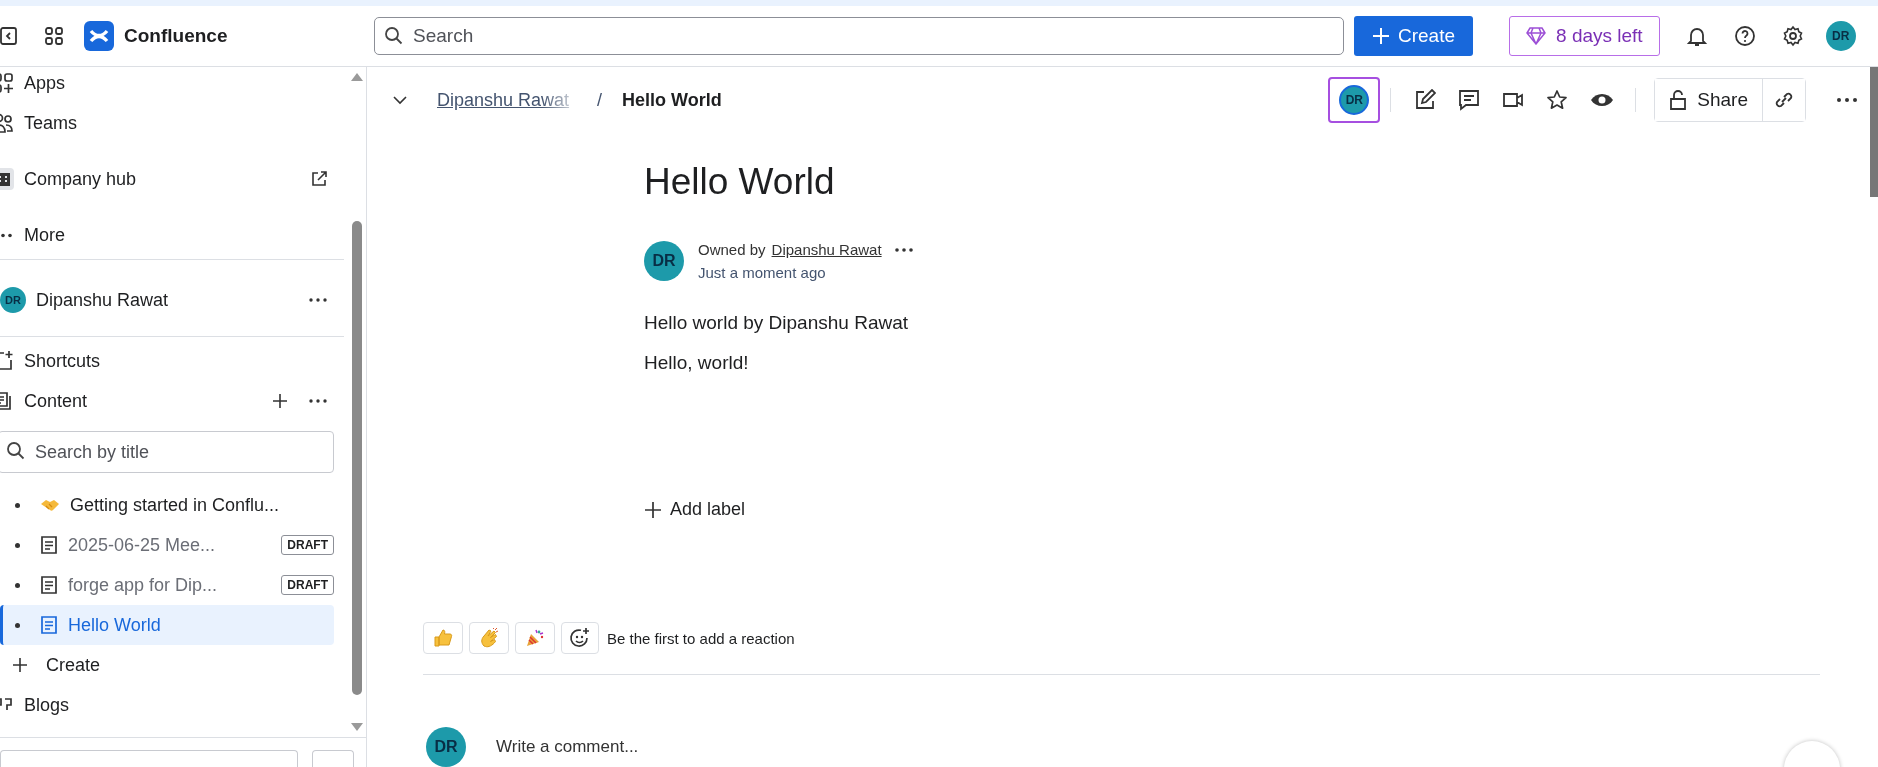 The height and width of the screenshot is (767, 1878). I want to click on party-popper-icon, so click(535, 638).